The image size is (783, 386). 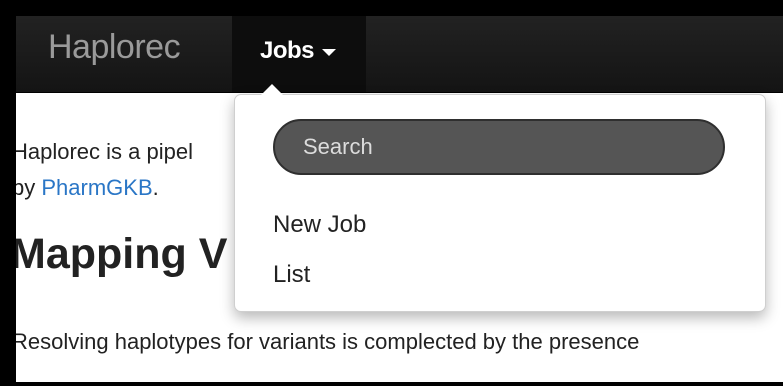 I want to click on dropdown-arrow, so click(x=272, y=89).